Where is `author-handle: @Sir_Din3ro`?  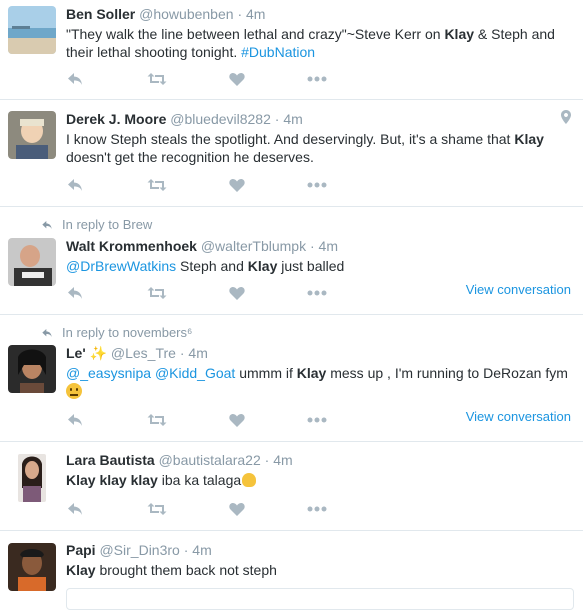 author-handle: @Sir_Din3ro is located at coordinates (139, 550).